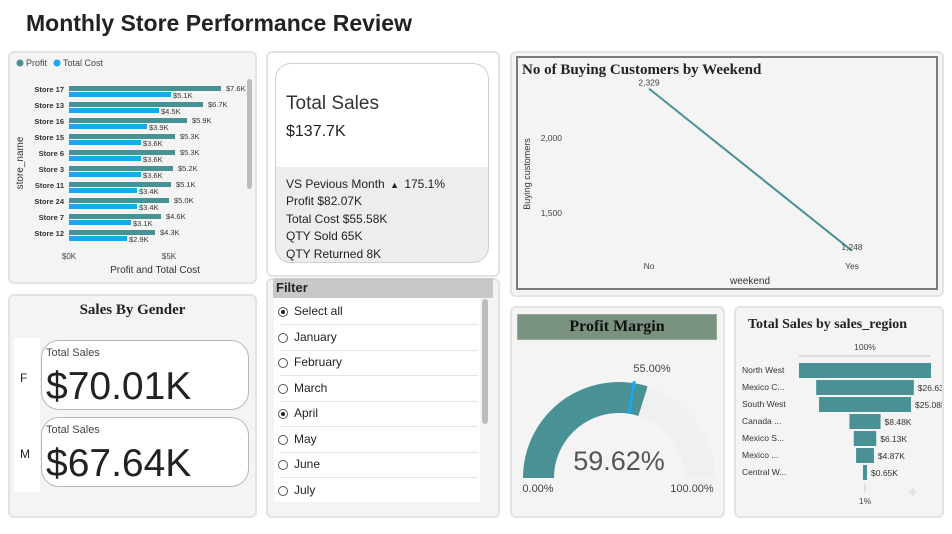  Describe the element at coordinates (378, 414) in the screenshot. I see `filter-option-april: April` at that location.